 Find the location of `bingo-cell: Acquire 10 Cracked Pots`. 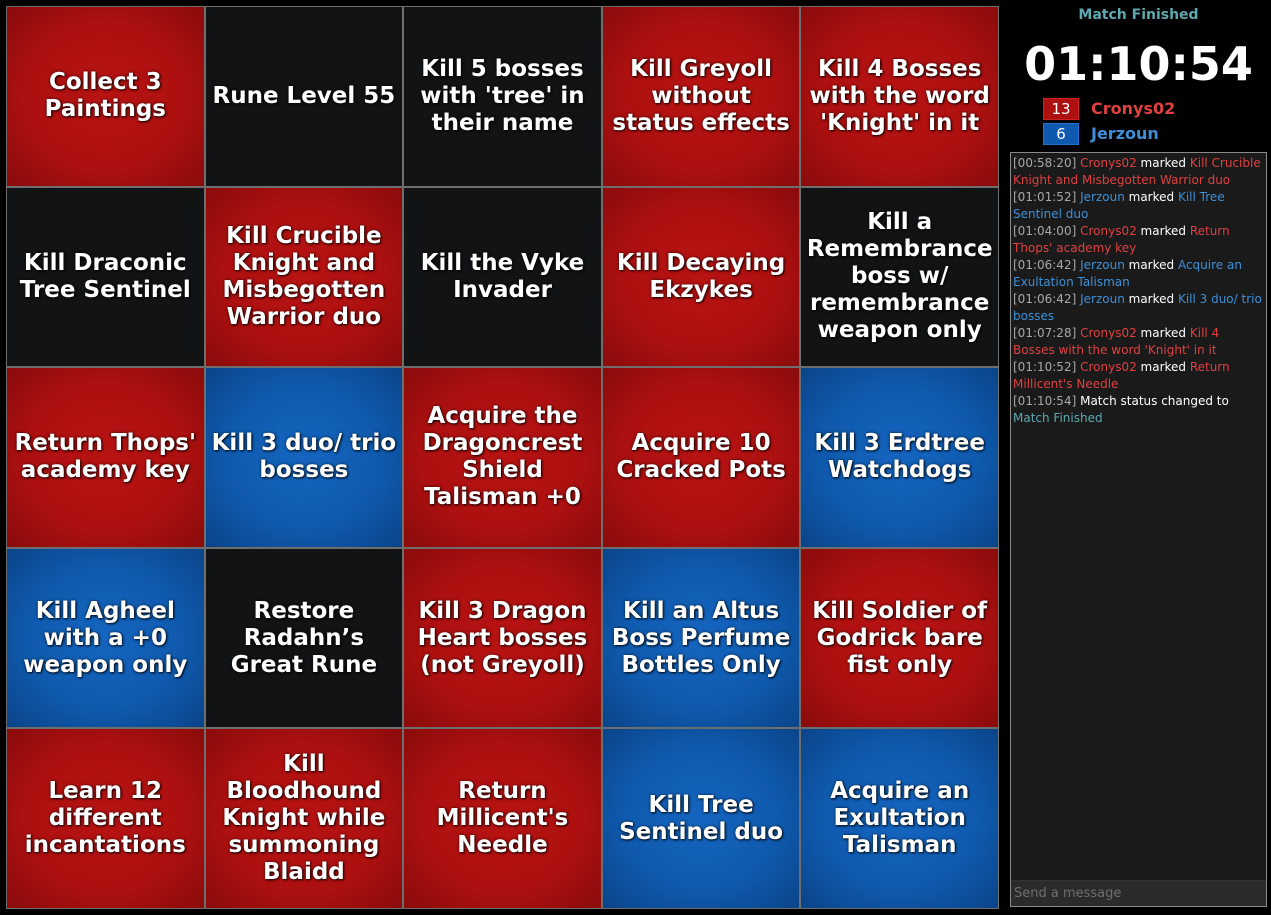

bingo-cell: Acquire 10 Cracked Pots is located at coordinates (701, 457).